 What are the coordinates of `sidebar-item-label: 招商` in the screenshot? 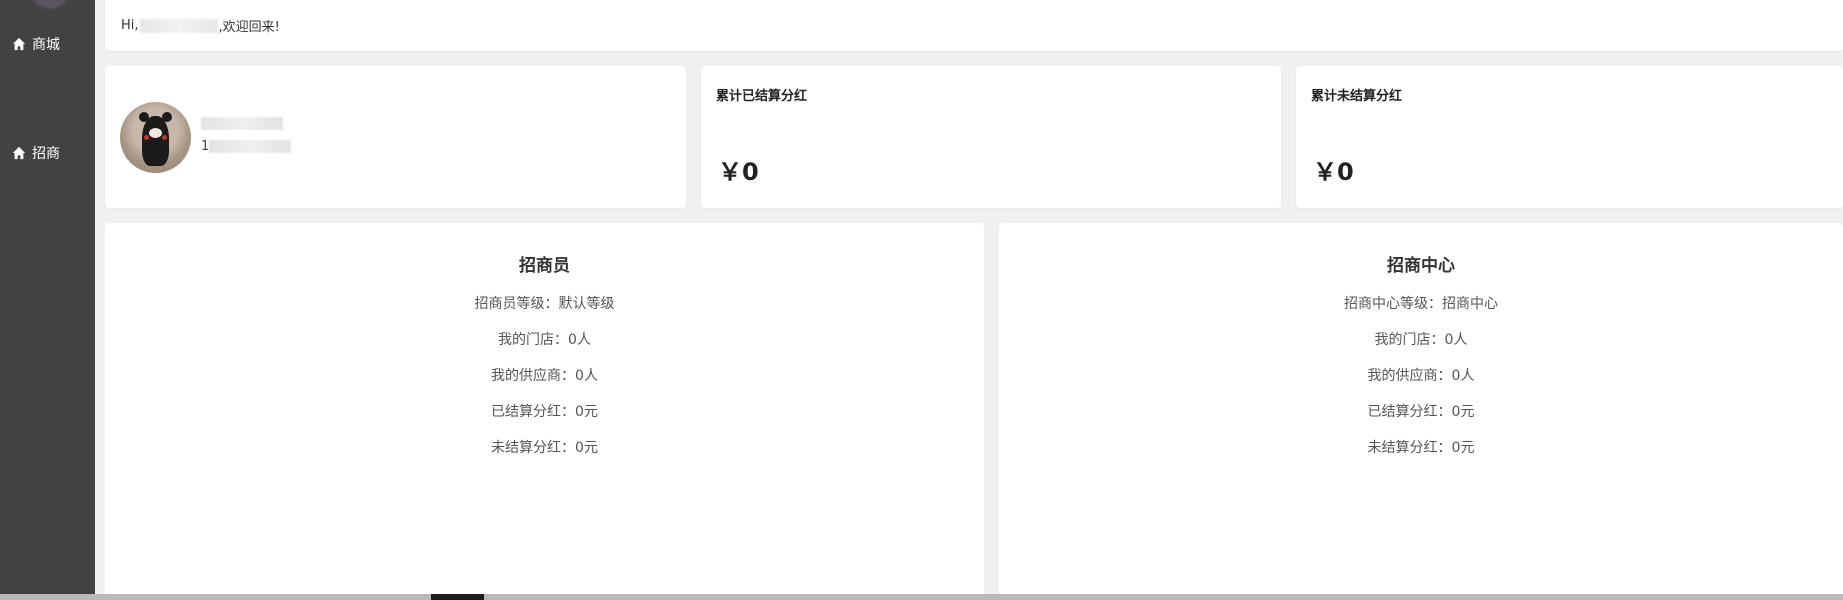 It's located at (46, 154).